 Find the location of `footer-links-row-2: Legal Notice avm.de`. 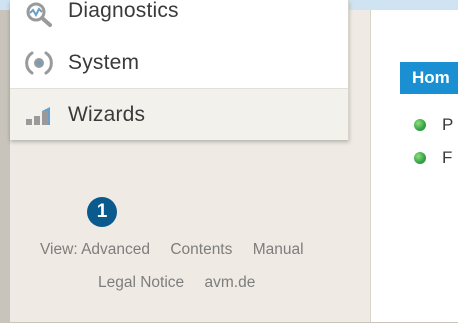

footer-links-row-2: Legal Notice avm.de is located at coordinates (176, 283).